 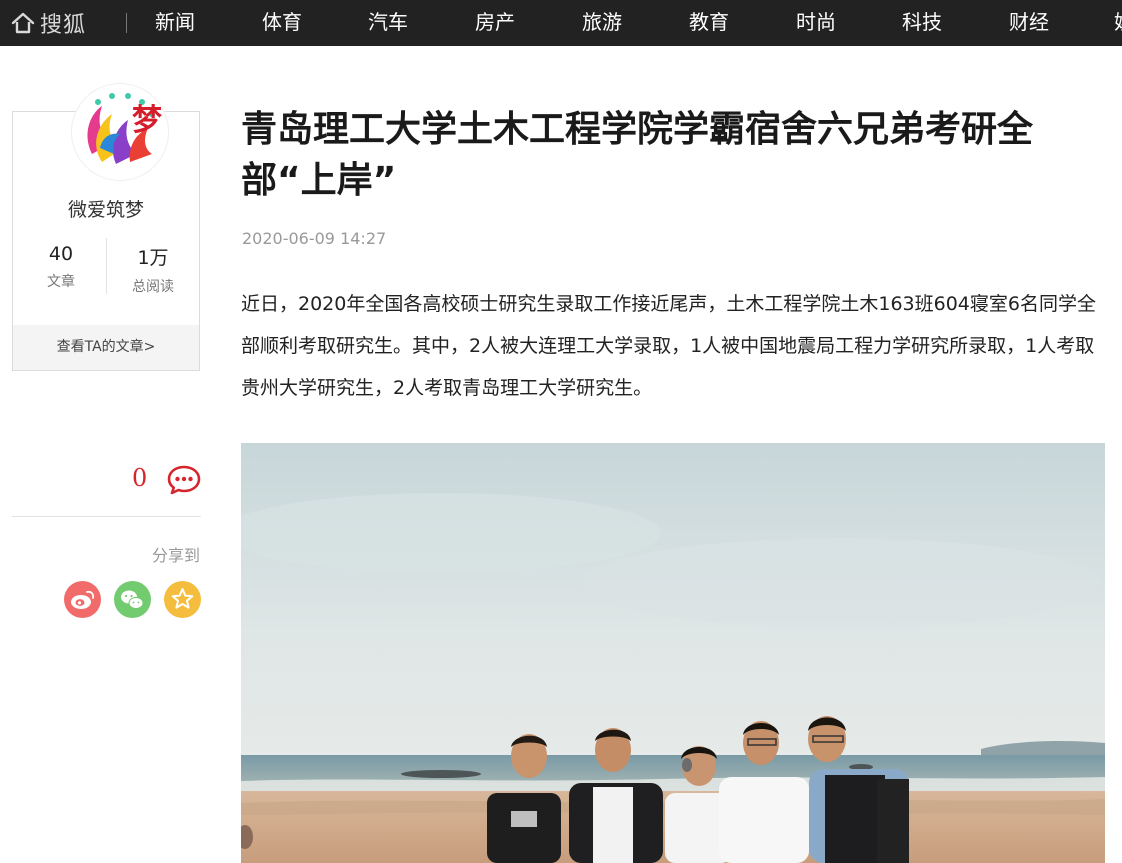 What do you see at coordinates (126, 23) in the screenshot?
I see `nav-separator` at bounding box center [126, 23].